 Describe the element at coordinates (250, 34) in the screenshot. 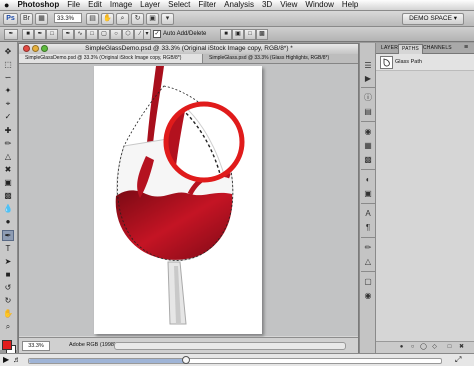

I see `path-subtract-icon: □` at that location.